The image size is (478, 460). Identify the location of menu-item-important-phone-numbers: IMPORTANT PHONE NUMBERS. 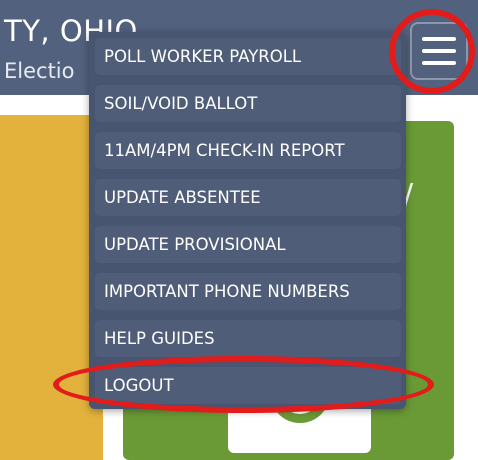
(248, 291).